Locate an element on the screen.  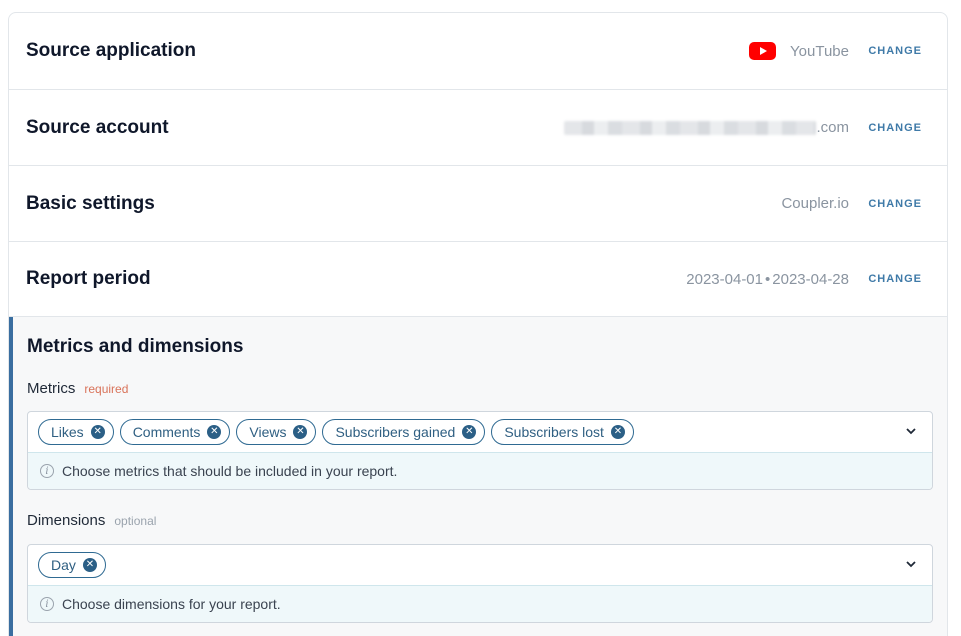
chip: Likes ✕ is located at coordinates (76, 432).